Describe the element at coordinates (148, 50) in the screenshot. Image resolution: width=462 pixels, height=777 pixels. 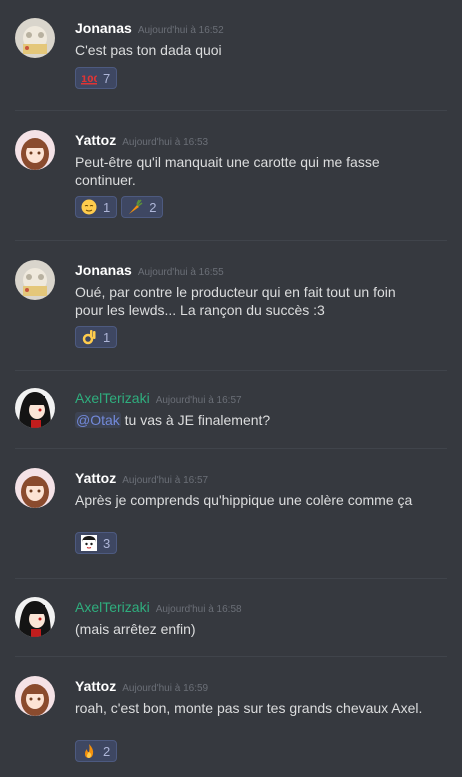
I see `message-text: C'est pas ton dada quoi` at that location.